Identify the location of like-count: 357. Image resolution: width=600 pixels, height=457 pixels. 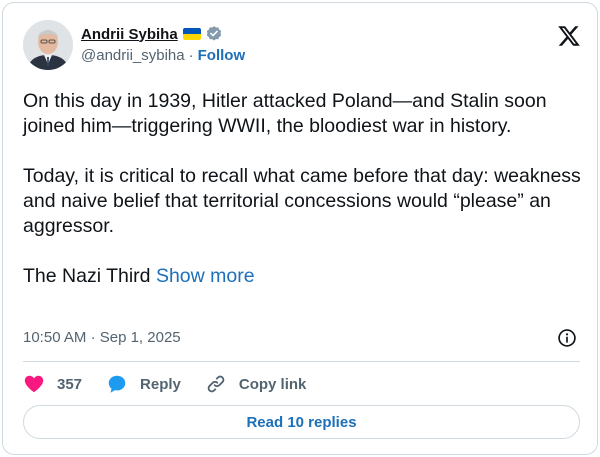
(70, 384).